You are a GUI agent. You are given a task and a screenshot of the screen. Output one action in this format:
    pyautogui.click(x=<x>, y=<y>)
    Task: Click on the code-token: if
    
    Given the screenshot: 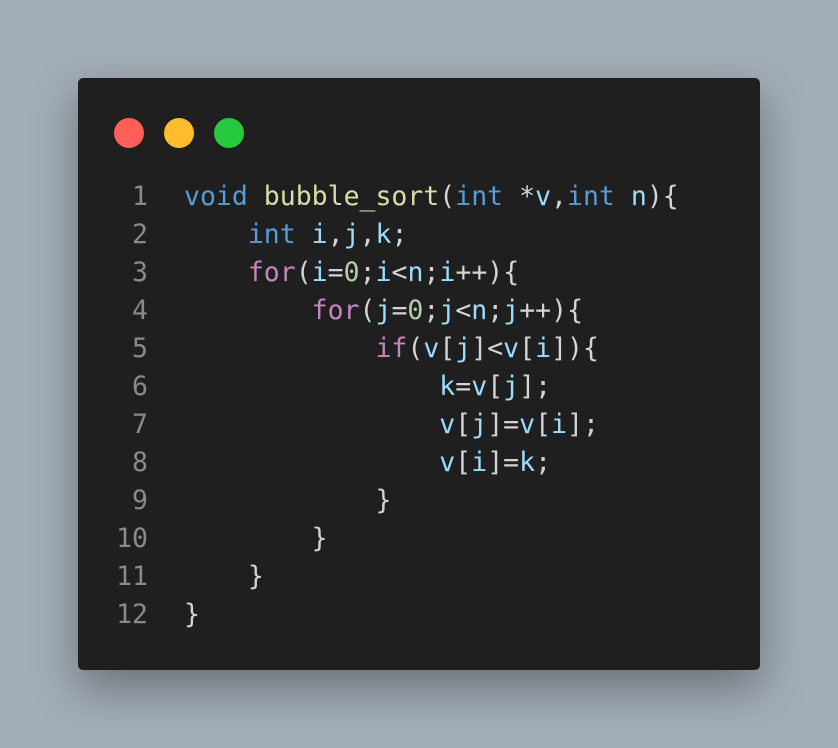 What is the action you would take?
    pyautogui.click(x=391, y=348)
    